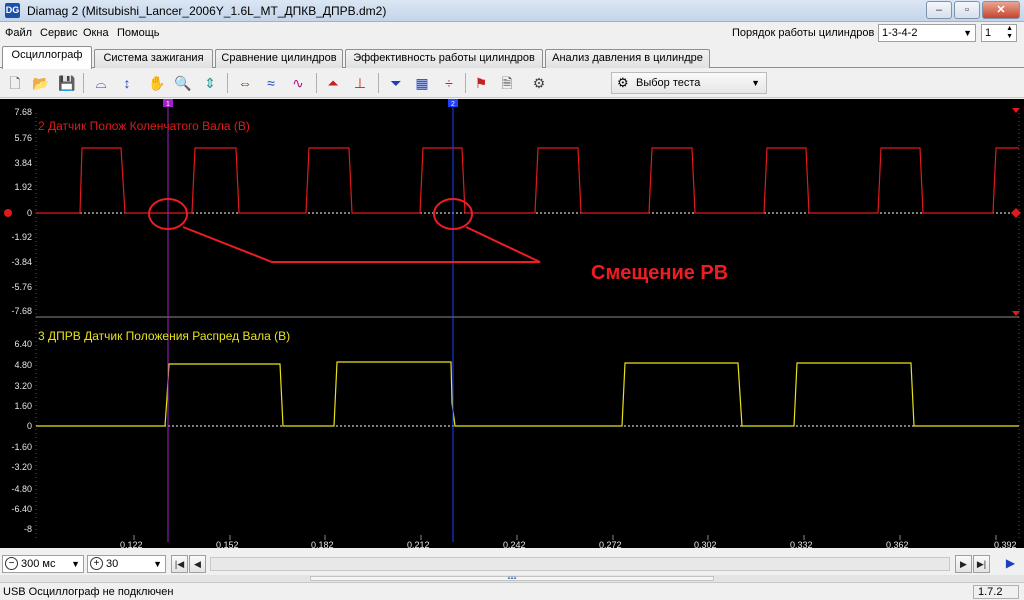 Image resolution: width=1024 pixels, height=600 pixels. I want to click on auto-setup-icon: ⚙, so click(539, 83).